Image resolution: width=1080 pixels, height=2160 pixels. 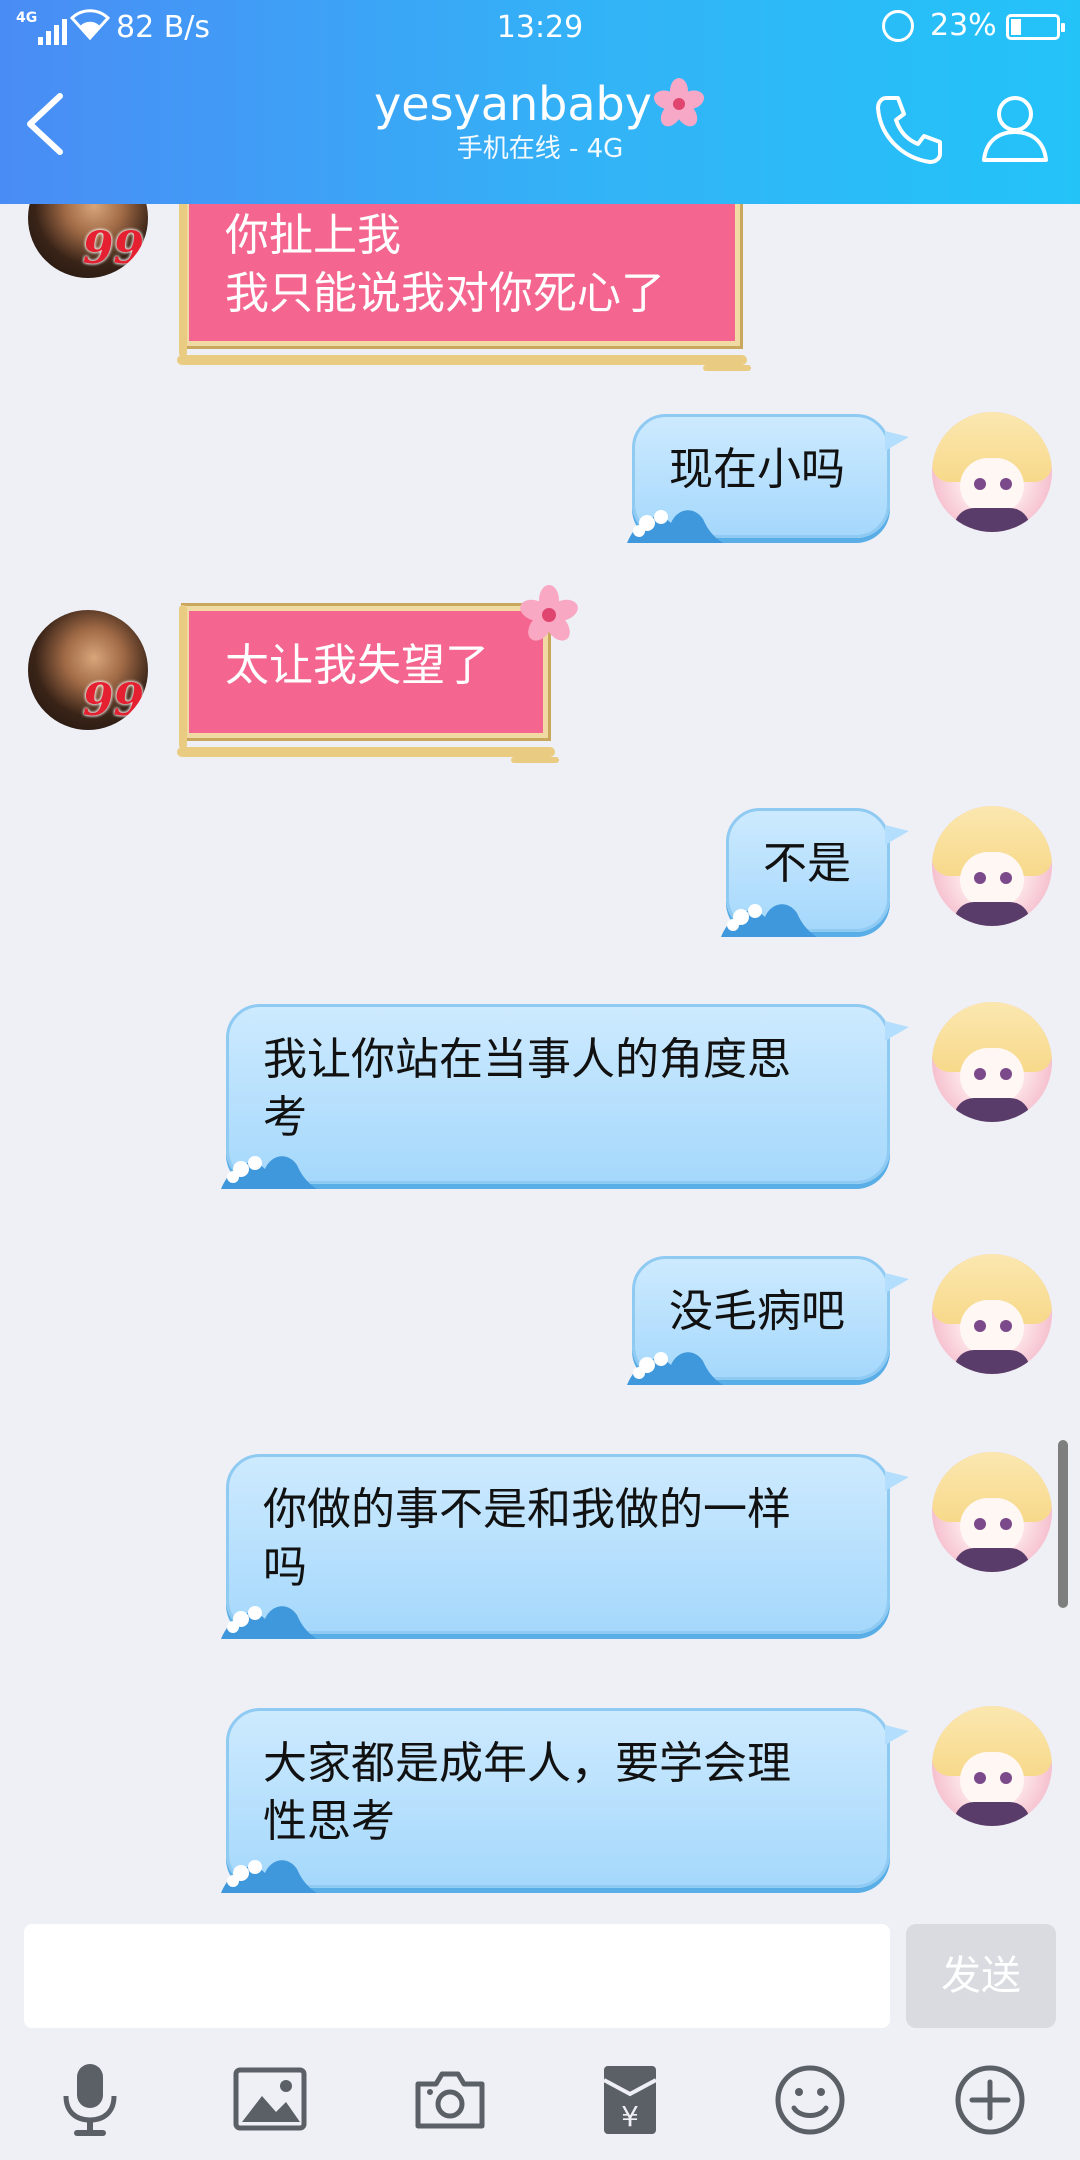 I want to click on message-bubble-received: 你扯上我 我只能说我对你死心了, so click(x=464, y=277).